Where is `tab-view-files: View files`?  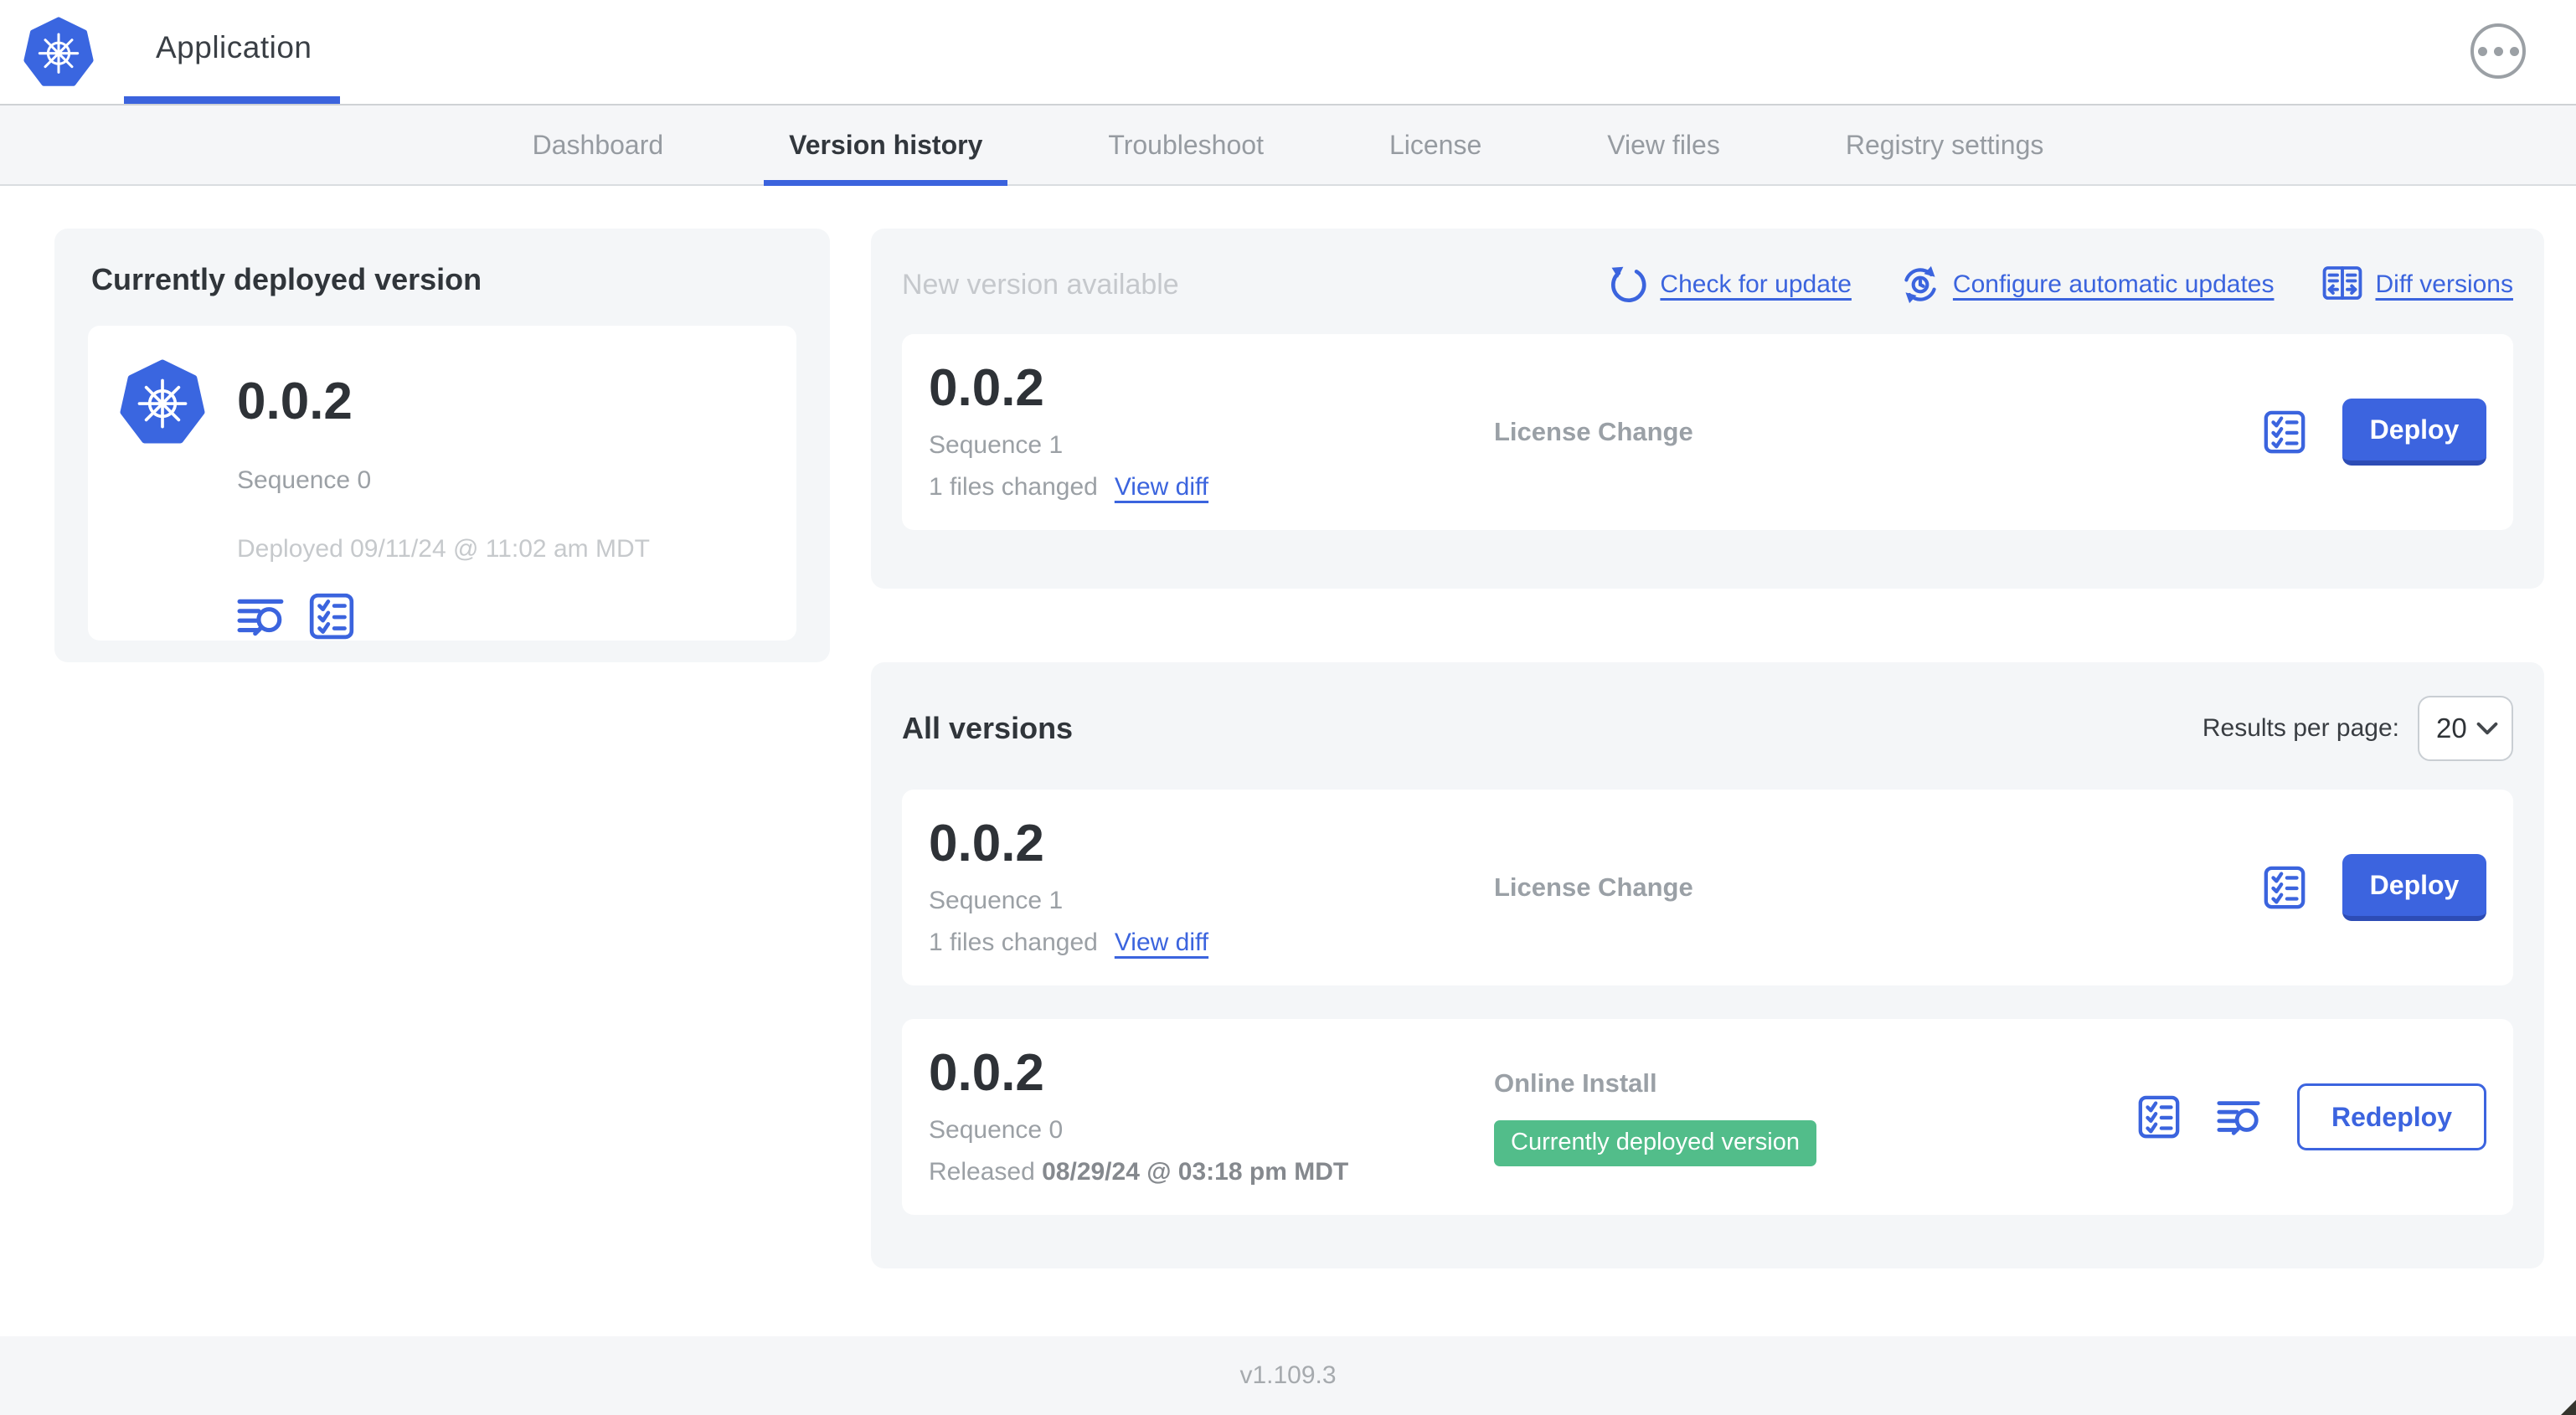 tab-view-files: View files is located at coordinates (1663, 144).